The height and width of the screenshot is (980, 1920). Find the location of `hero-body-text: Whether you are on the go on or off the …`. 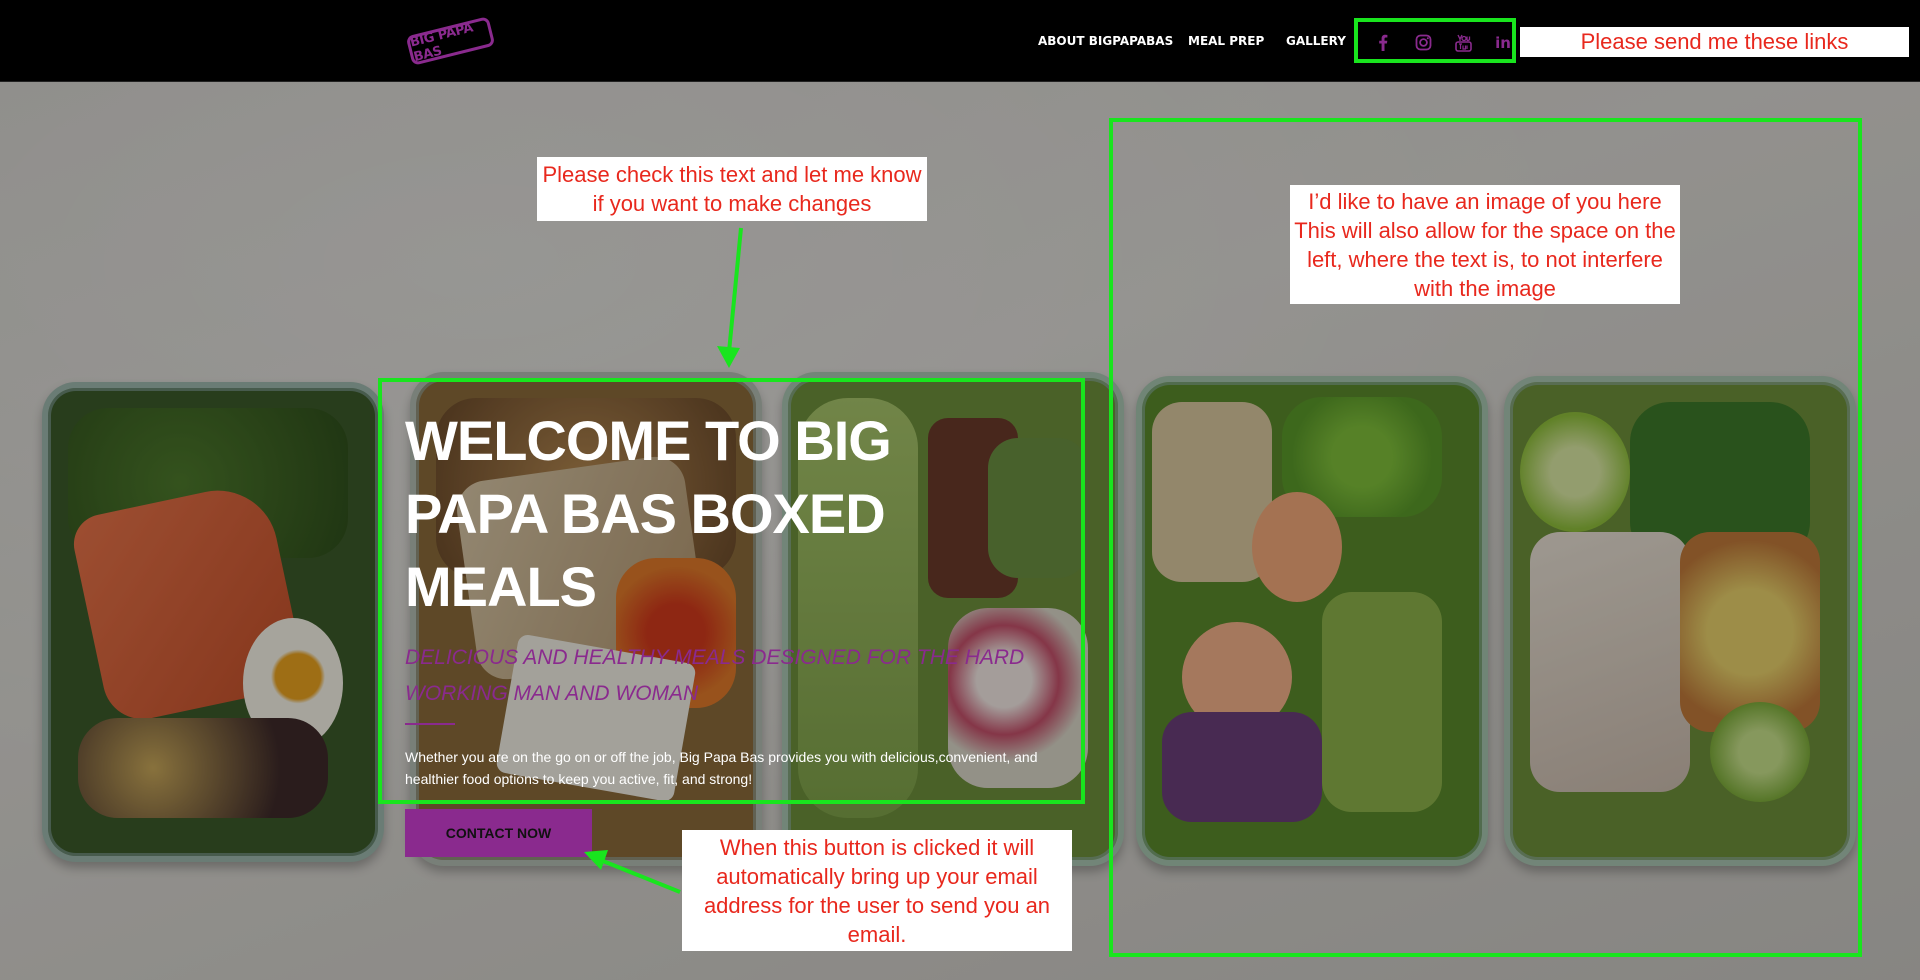

hero-body-text: Whether you are on the go on or off the … is located at coordinates (721, 768).